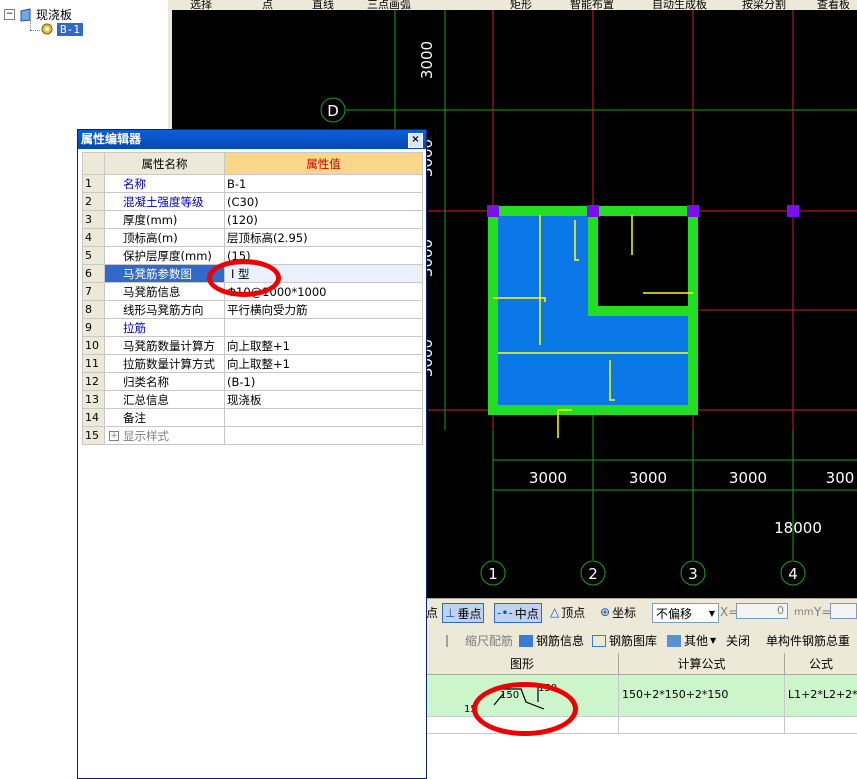  What do you see at coordinates (821, 696) in the screenshot?
I see `cell-formula-desc: L1+2*L2+2*L3` at bounding box center [821, 696].